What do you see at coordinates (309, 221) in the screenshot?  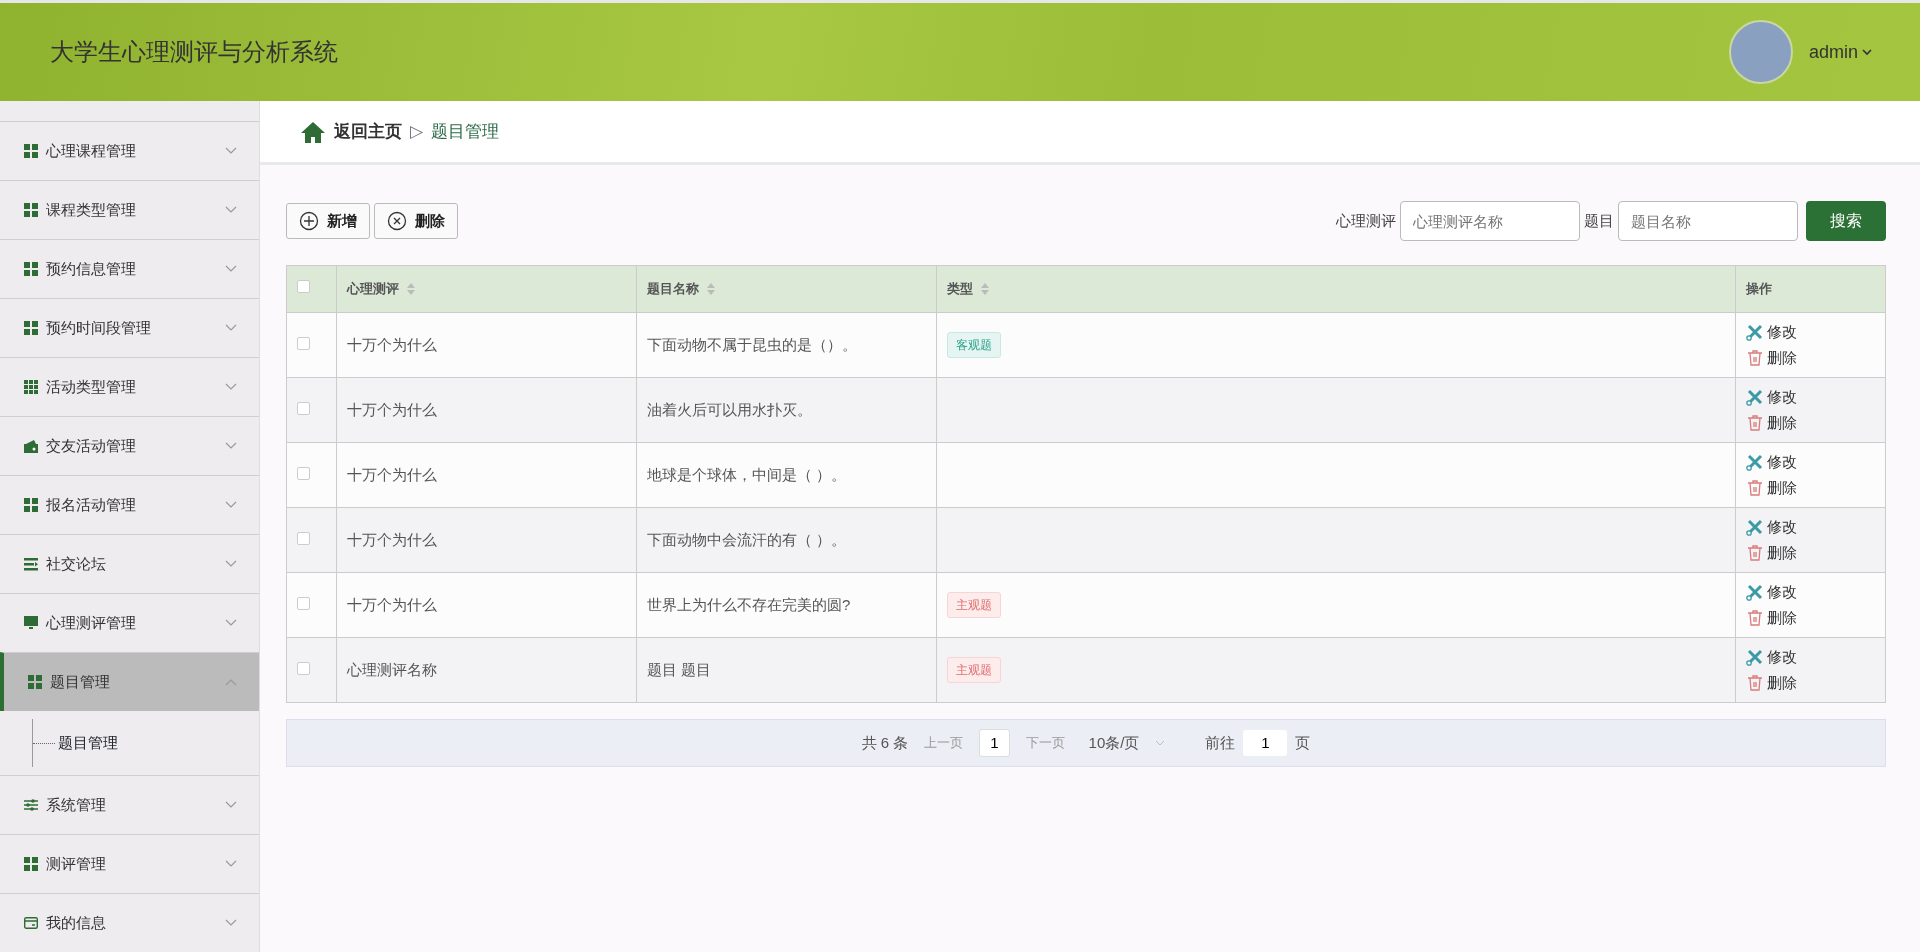 I see `plus-circle-icon` at bounding box center [309, 221].